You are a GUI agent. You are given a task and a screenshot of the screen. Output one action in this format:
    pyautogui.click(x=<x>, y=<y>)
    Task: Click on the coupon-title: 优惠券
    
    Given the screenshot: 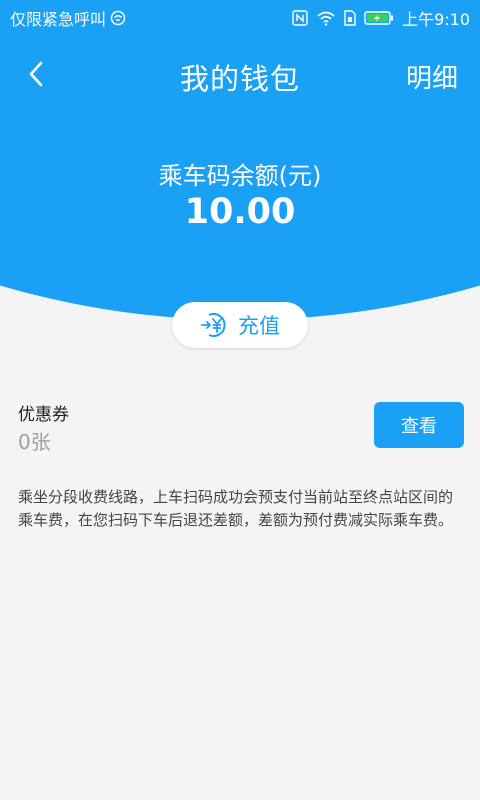 What is the action you would take?
    pyautogui.click(x=43, y=415)
    